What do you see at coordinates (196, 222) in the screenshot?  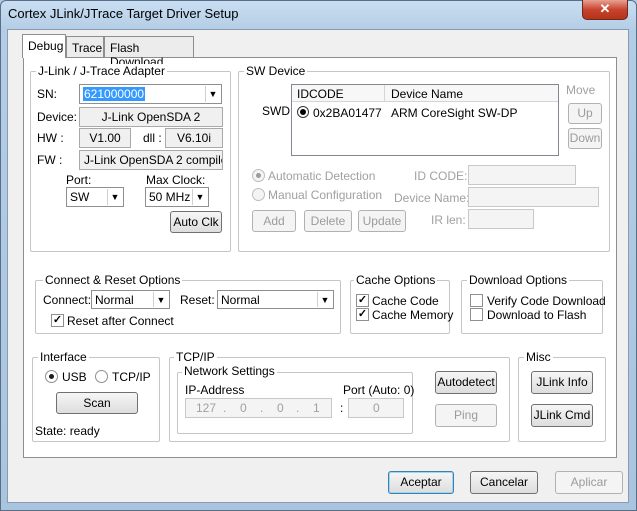 I see `auto-clk-button: Auto Clk` at bounding box center [196, 222].